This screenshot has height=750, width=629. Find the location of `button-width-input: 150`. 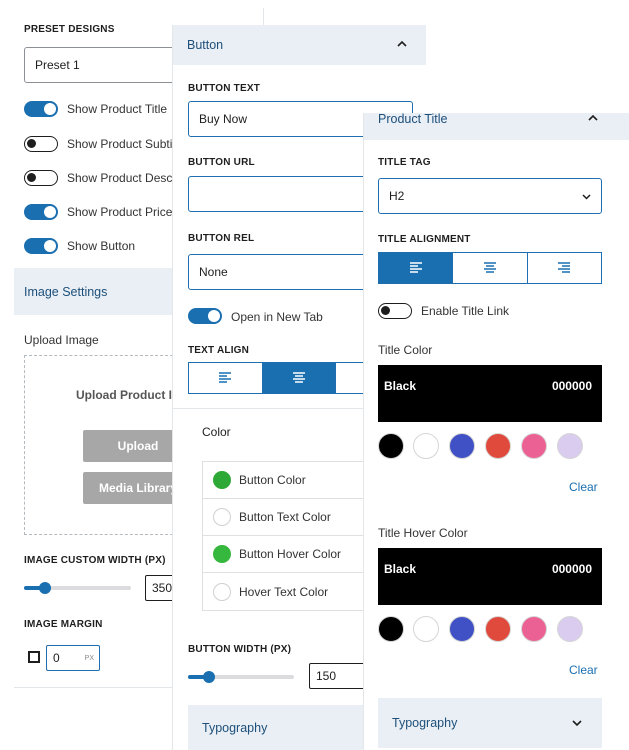

button-width-input: 150 is located at coordinates (339, 676).